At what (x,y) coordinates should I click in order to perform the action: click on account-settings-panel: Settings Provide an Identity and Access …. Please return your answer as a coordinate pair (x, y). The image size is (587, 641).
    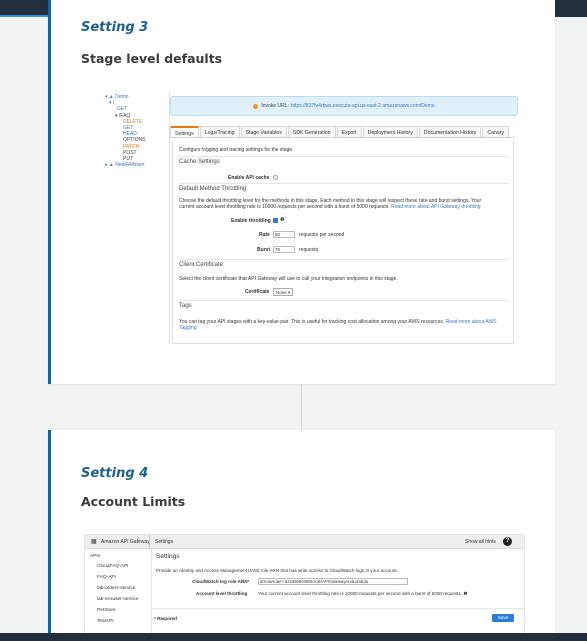
    Looking at the image, I should click on (337, 591).